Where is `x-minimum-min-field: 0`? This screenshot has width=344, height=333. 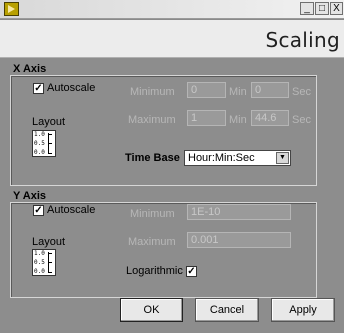 x-minimum-min-field: 0 is located at coordinates (206, 90).